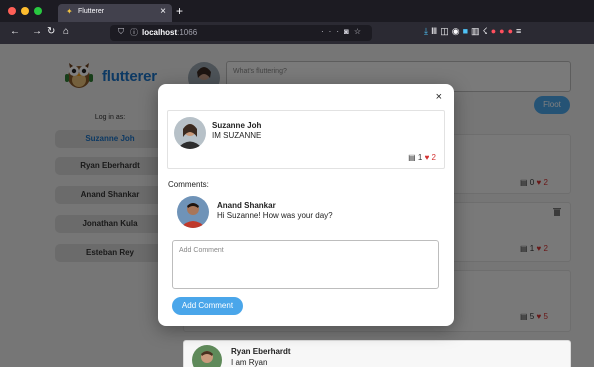  Describe the element at coordinates (306, 139) in the screenshot. I see `modal-post-card: Suzanne Joh IM SUZANNE ▤ 1 ♥ 2` at that location.